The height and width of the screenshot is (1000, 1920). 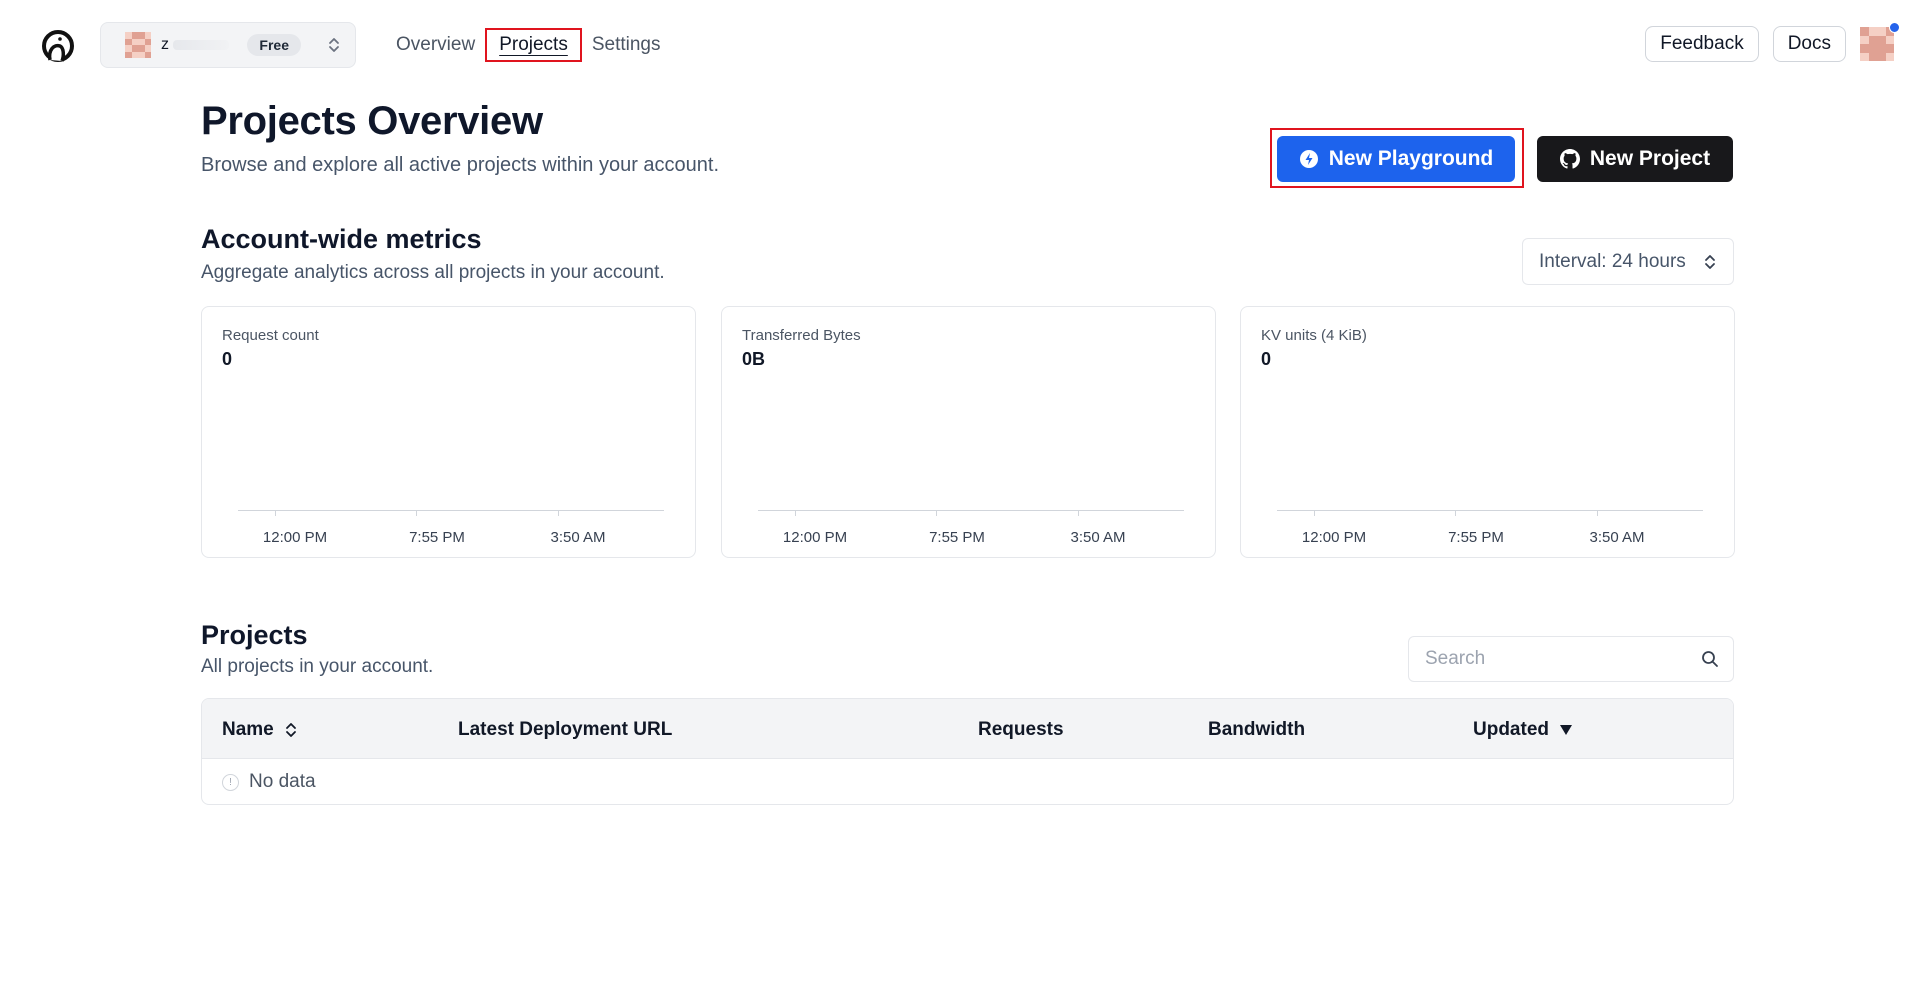 What do you see at coordinates (196, 45) in the screenshot?
I see `org-name: z` at bounding box center [196, 45].